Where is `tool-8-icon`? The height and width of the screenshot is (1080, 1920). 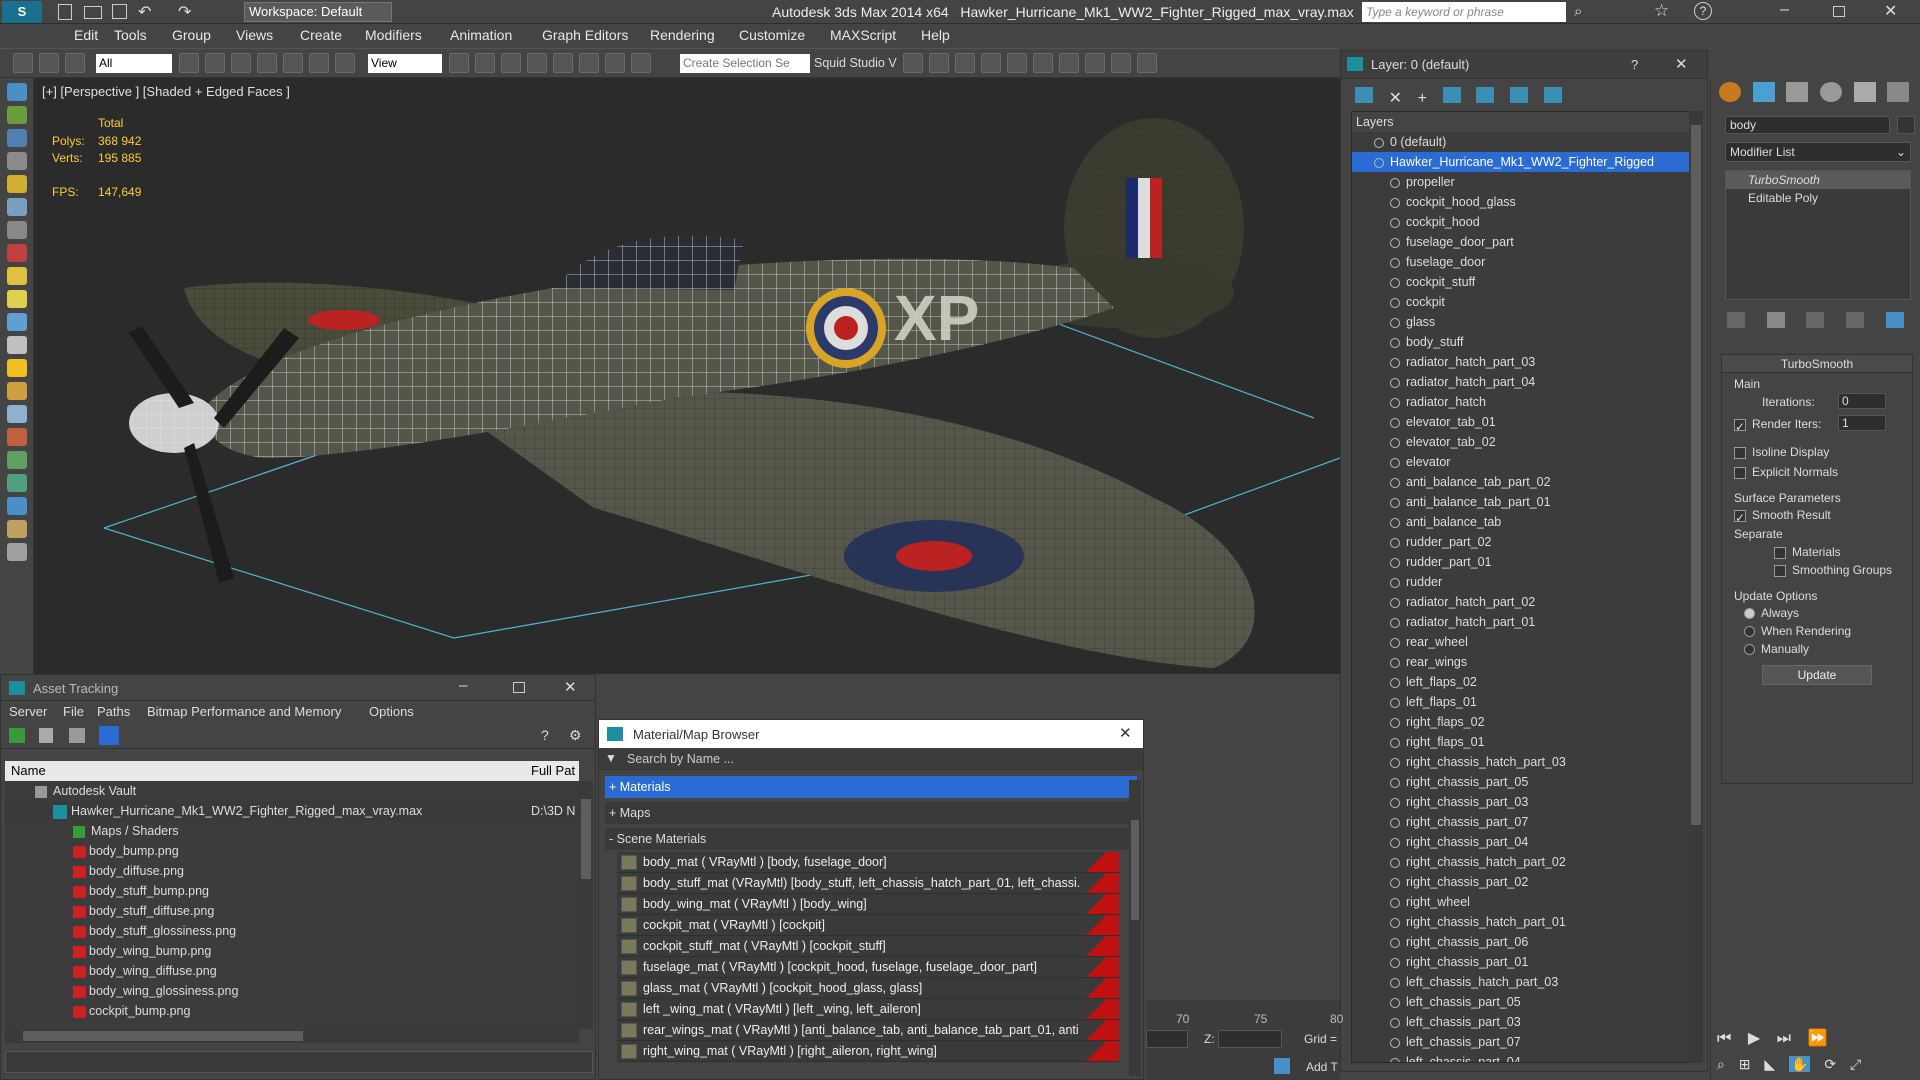
tool-8-icon is located at coordinates (17, 253).